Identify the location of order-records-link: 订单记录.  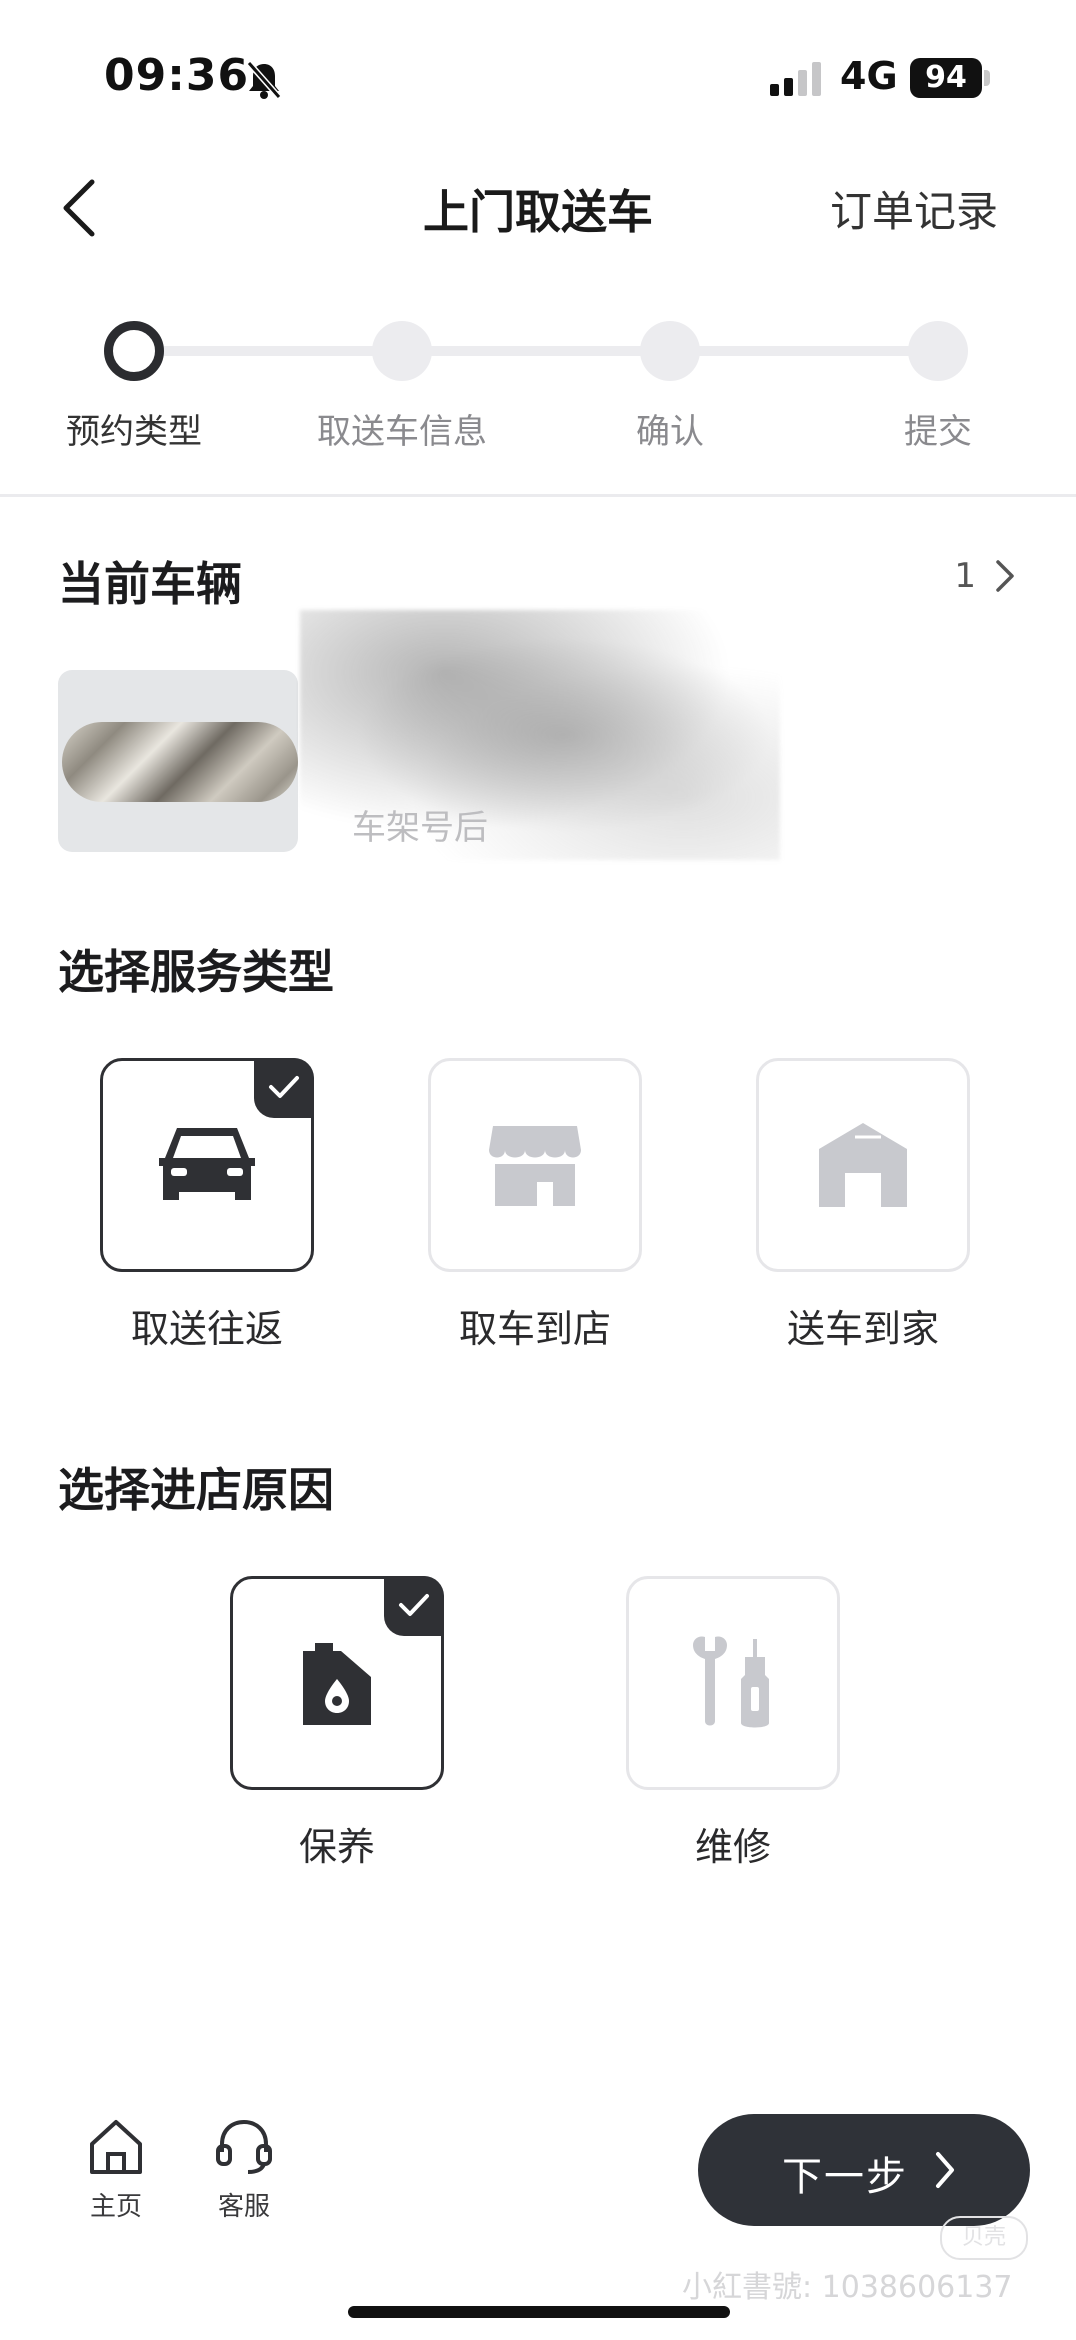
(914, 208).